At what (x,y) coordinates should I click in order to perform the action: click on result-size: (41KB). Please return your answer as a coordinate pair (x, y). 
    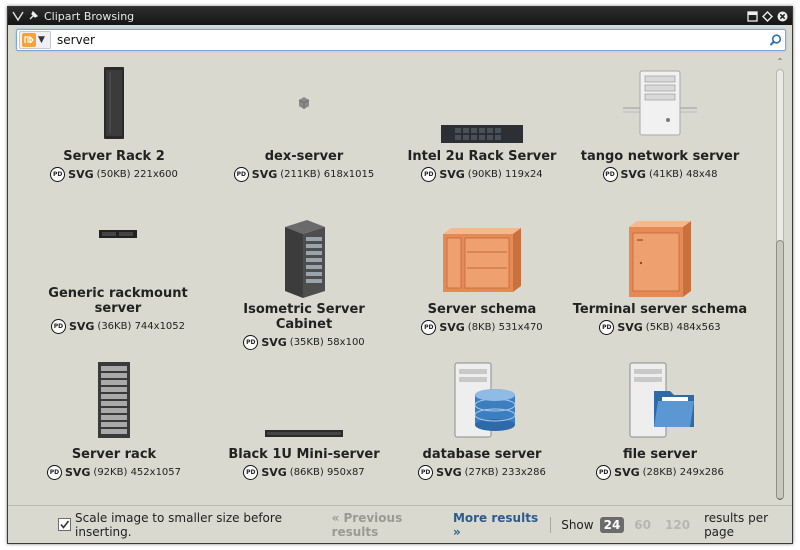
    Looking at the image, I should click on (665, 174).